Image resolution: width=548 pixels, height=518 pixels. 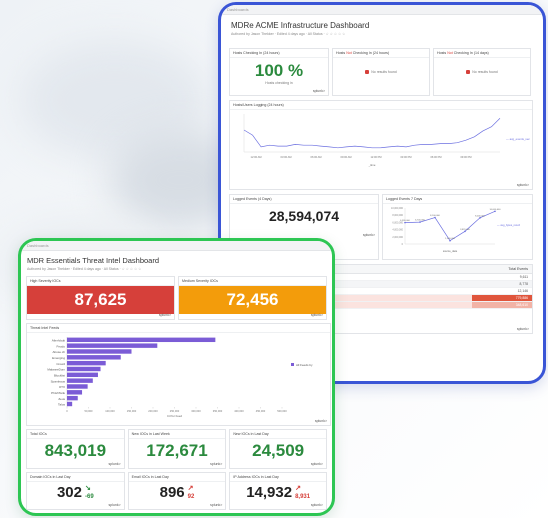 What do you see at coordinates (450, 239) in the screenshot?
I see `data-label: 1,000,000` at bounding box center [450, 239].